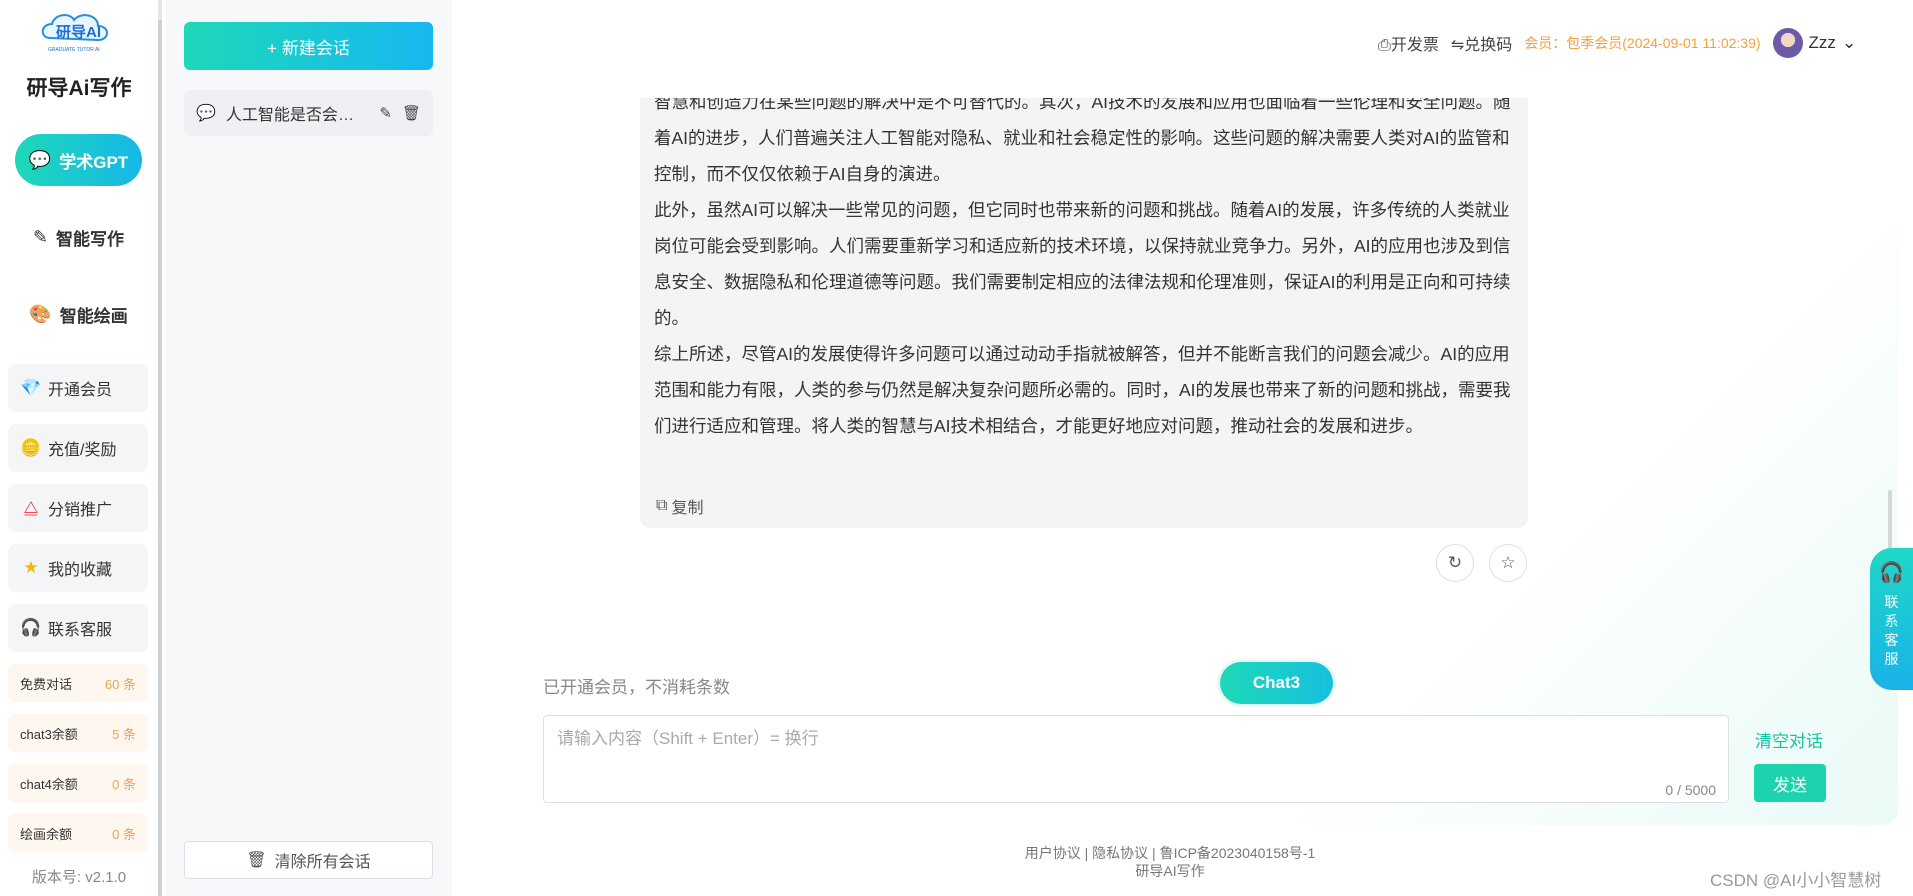 The height and width of the screenshot is (896, 1913). I want to click on nav-academic-gpt: 💬 学术GPT, so click(78, 160).